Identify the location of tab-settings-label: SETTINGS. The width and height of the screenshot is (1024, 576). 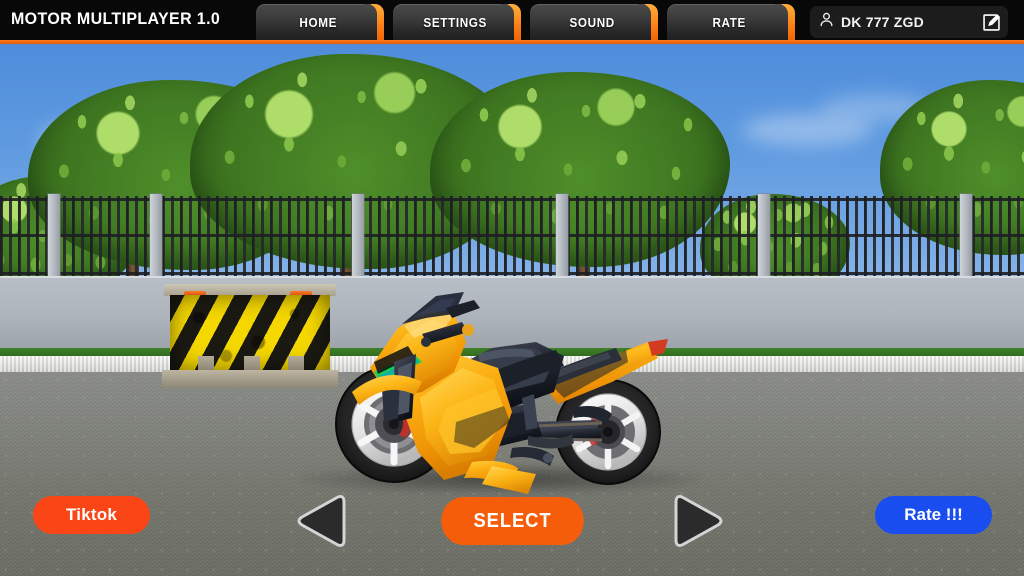
(455, 22).